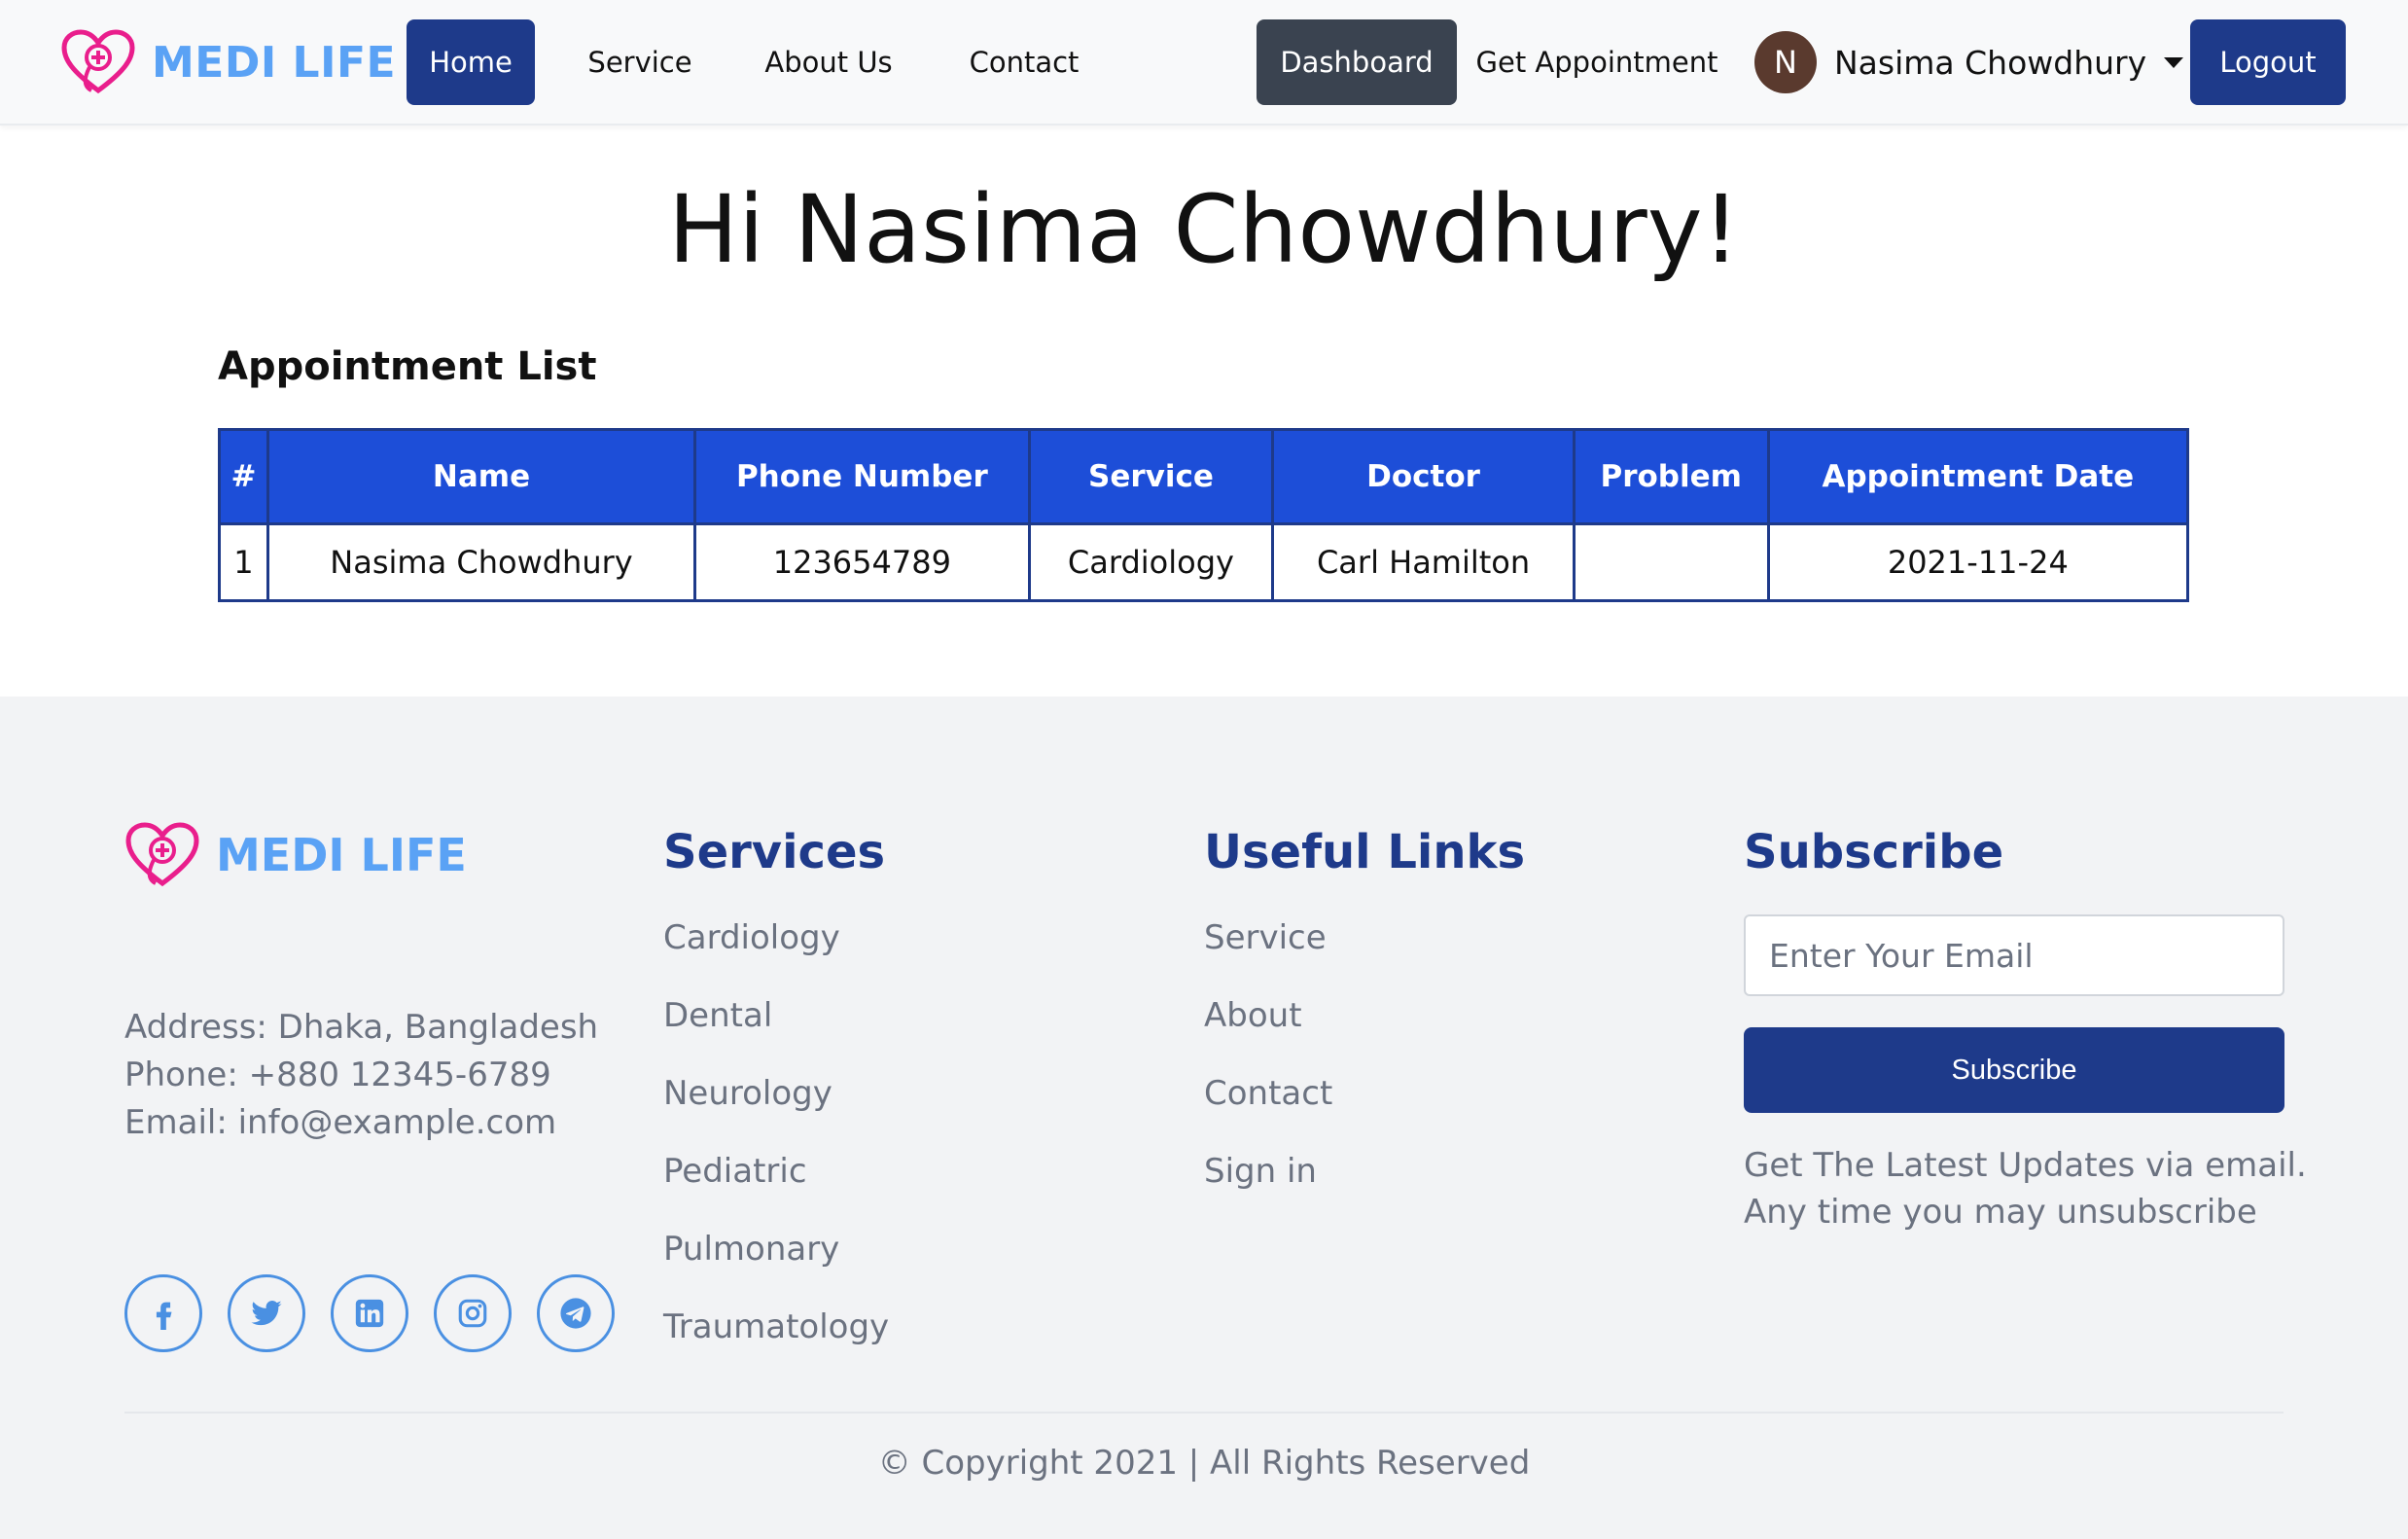  Describe the element at coordinates (1424, 562) in the screenshot. I see `cell-doctor: Carl Hamilton` at that location.